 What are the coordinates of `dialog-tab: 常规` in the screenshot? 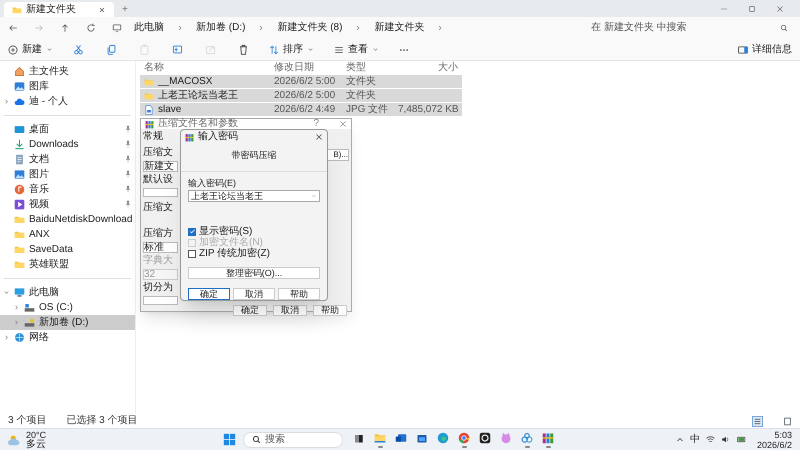 It's located at (160, 137).